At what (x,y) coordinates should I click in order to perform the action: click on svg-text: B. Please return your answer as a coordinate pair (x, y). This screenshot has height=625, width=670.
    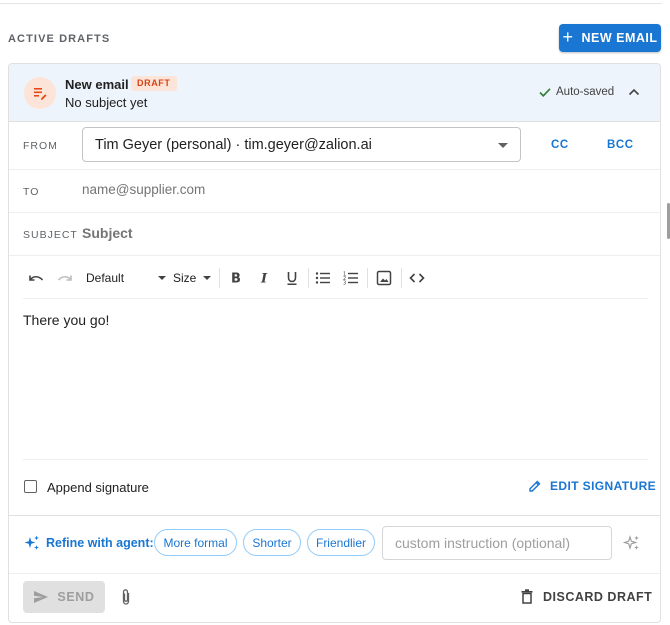
    Looking at the image, I should click on (236, 279).